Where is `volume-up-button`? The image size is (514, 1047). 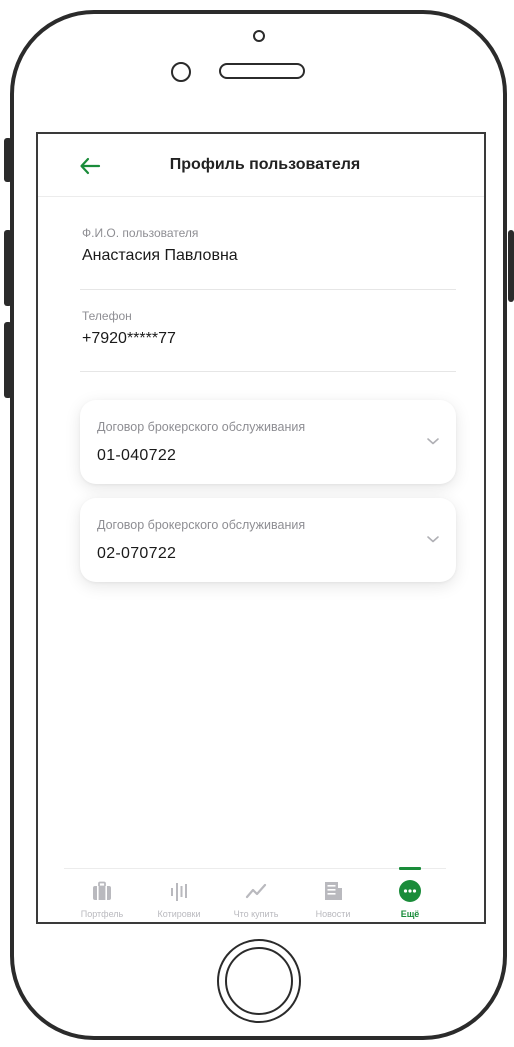 volume-up-button is located at coordinates (8, 268).